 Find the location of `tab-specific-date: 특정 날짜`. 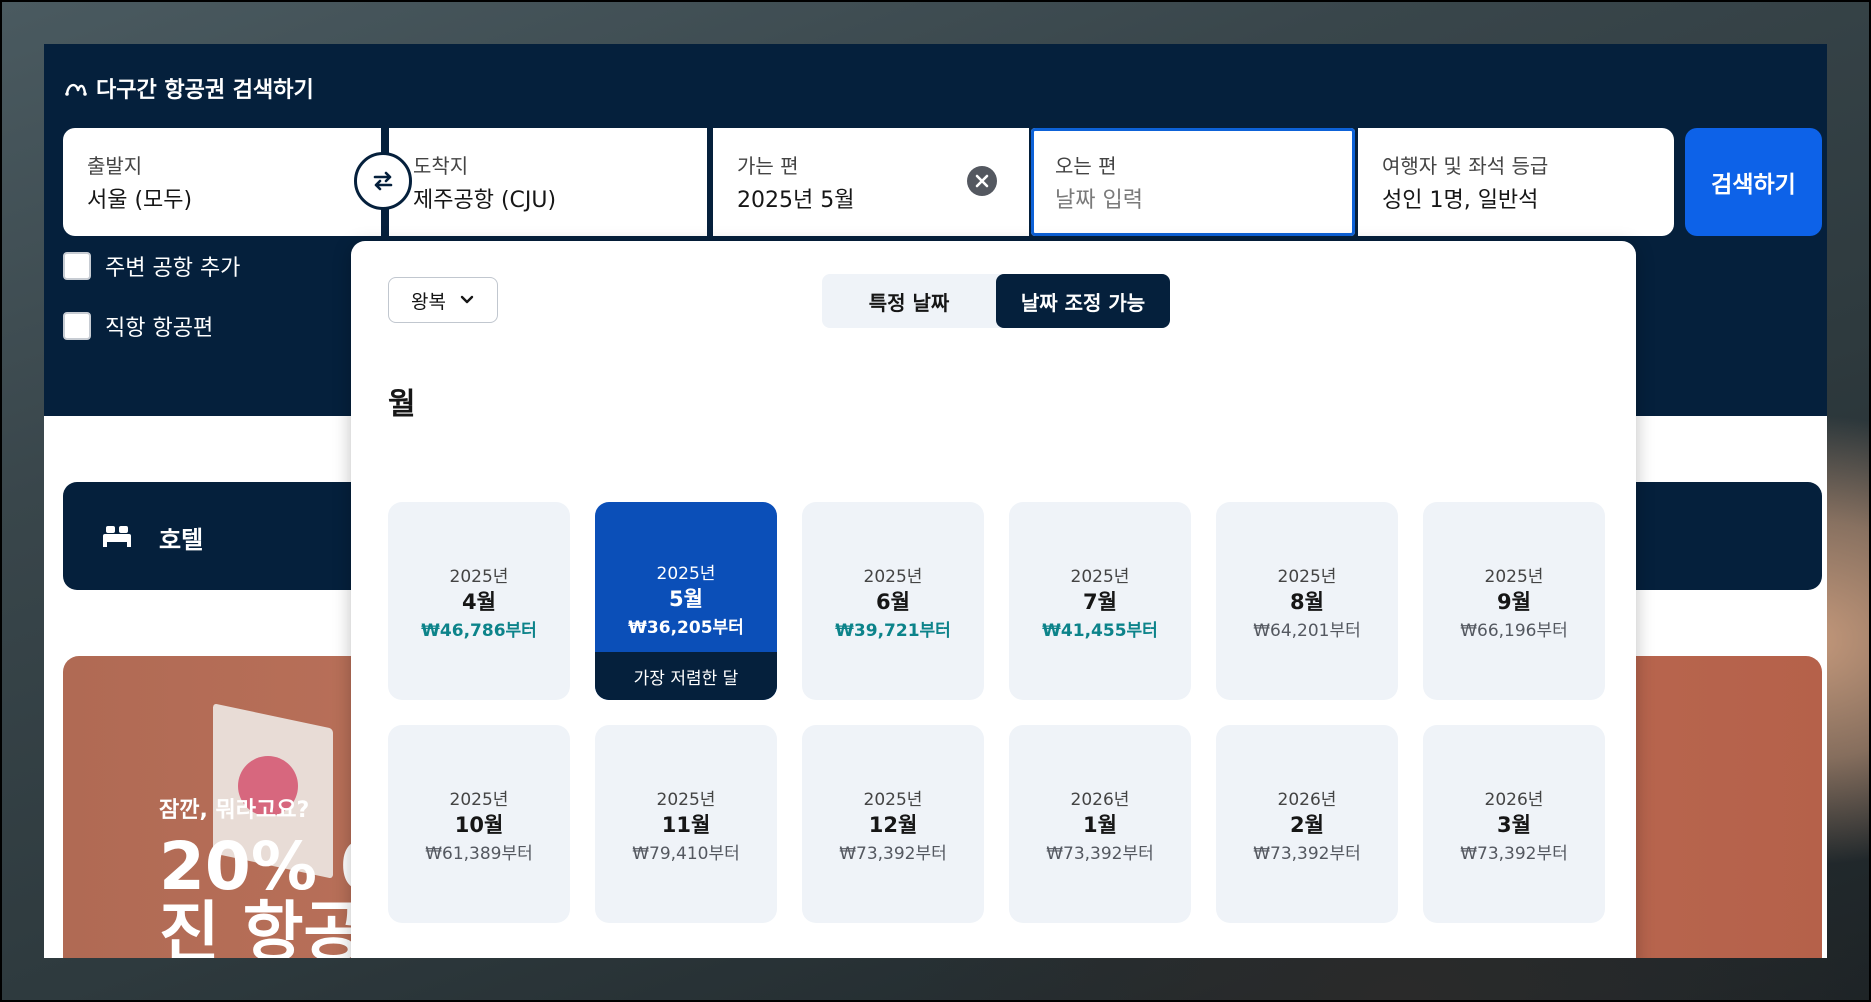

tab-specific-date: 특정 날짜 is located at coordinates (909, 301).